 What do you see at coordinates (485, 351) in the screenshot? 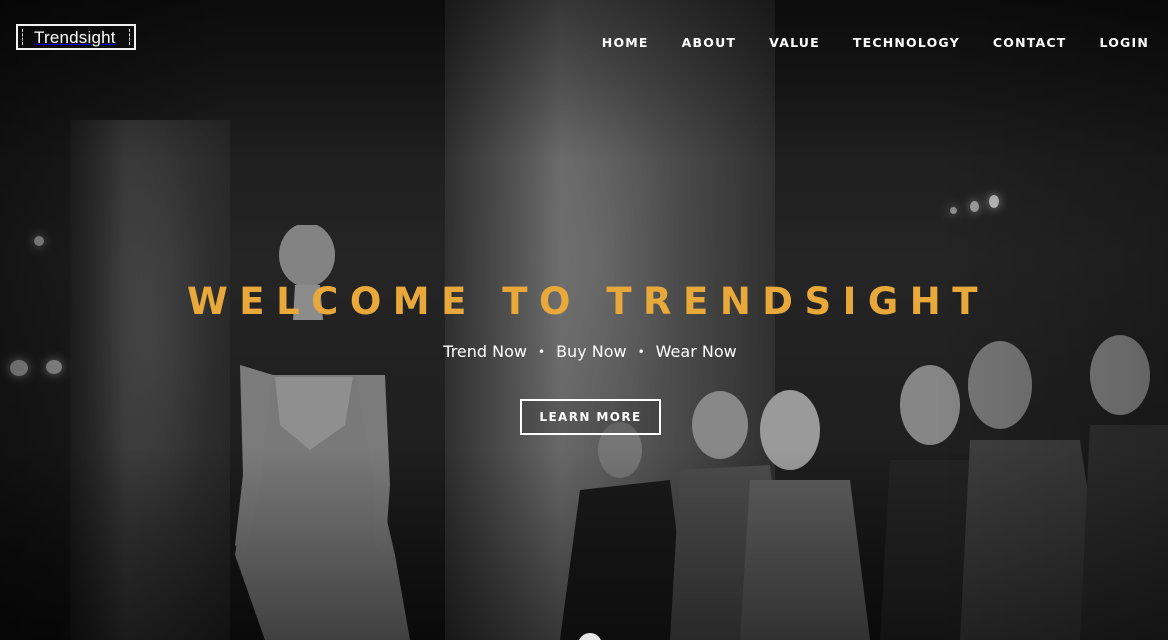
I see `tagline-trend-now: Trend Now` at bounding box center [485, 351].